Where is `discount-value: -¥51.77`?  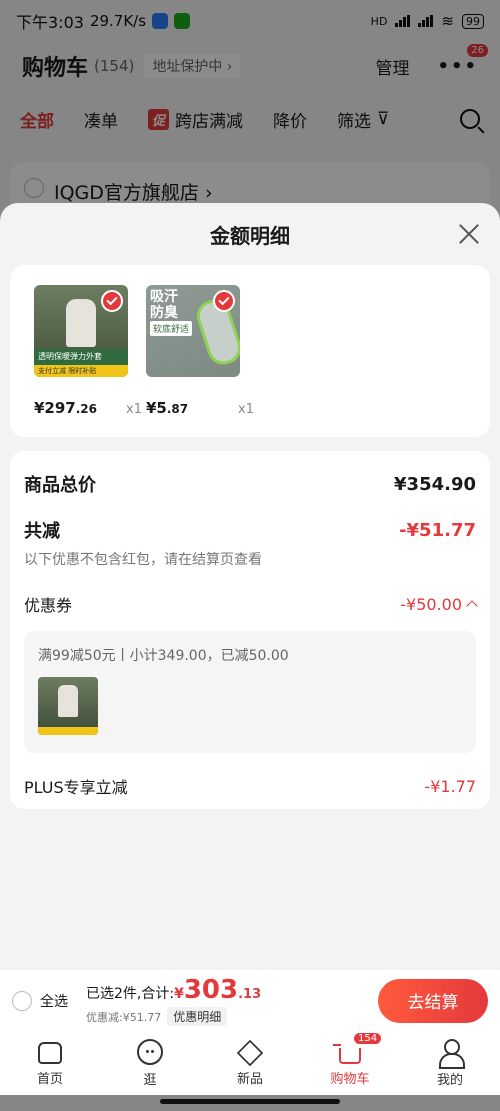
discount-value: -¥51.77 is located at coordinates (437, 530).